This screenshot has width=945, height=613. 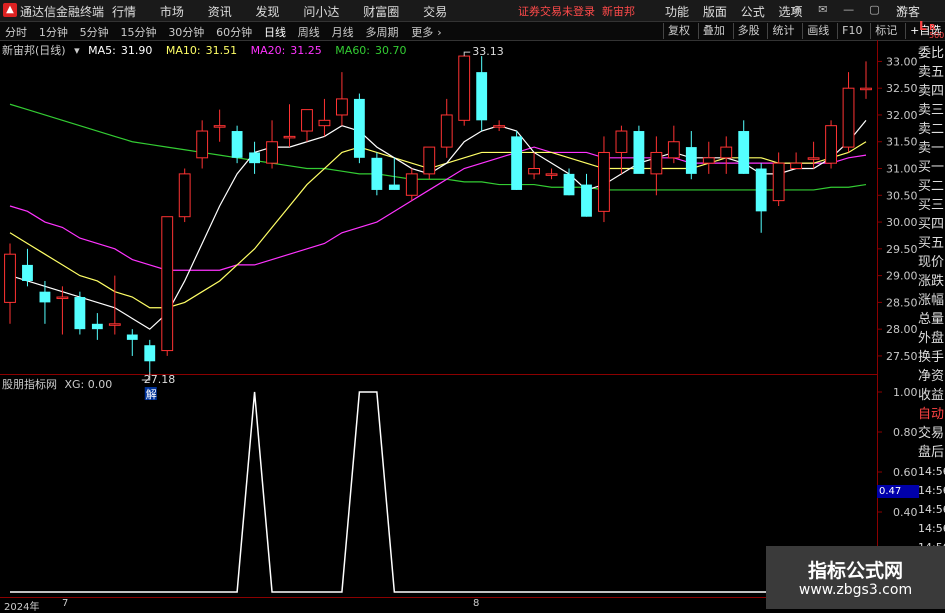 What do you see at coordinates (65, 603) in the screenshot?
I see `axis-month-7: 7` at bounding box center [65, 603].